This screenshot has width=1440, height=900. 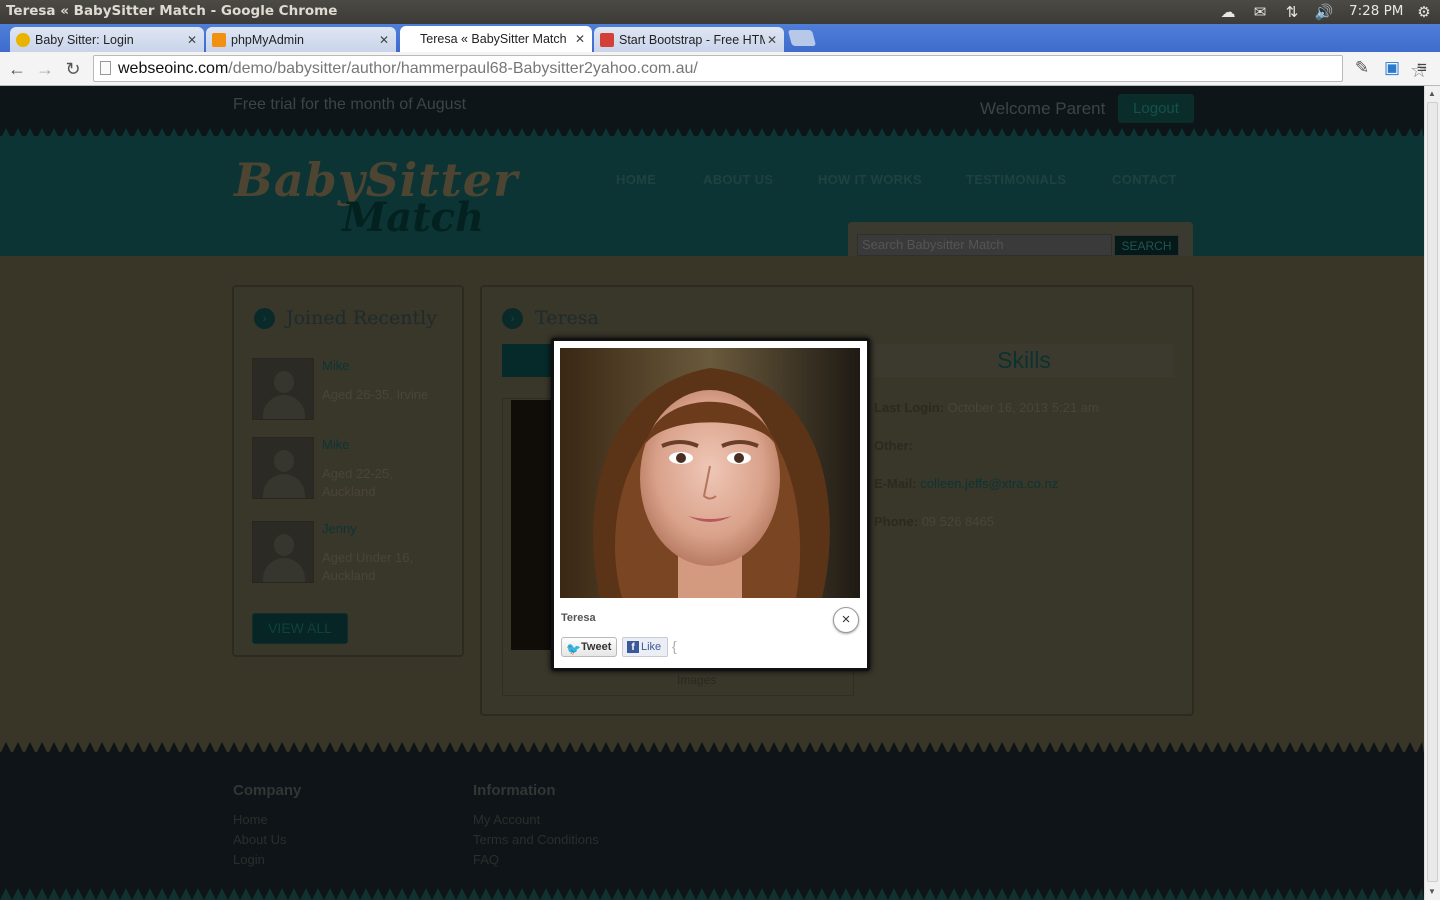 What do you see at coordinates (1324, 12) in the screenshot?
I see `volume-icon: 🔊` at bounding box center [1324, 12].